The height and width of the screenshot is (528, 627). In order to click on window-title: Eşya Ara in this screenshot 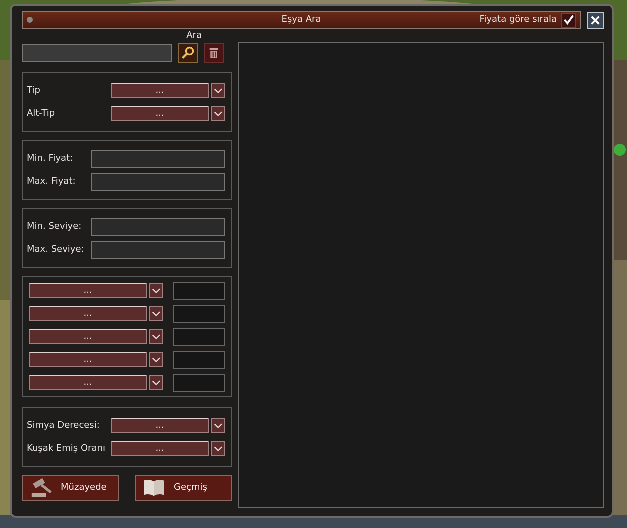, I will do `click(302, 20)`.